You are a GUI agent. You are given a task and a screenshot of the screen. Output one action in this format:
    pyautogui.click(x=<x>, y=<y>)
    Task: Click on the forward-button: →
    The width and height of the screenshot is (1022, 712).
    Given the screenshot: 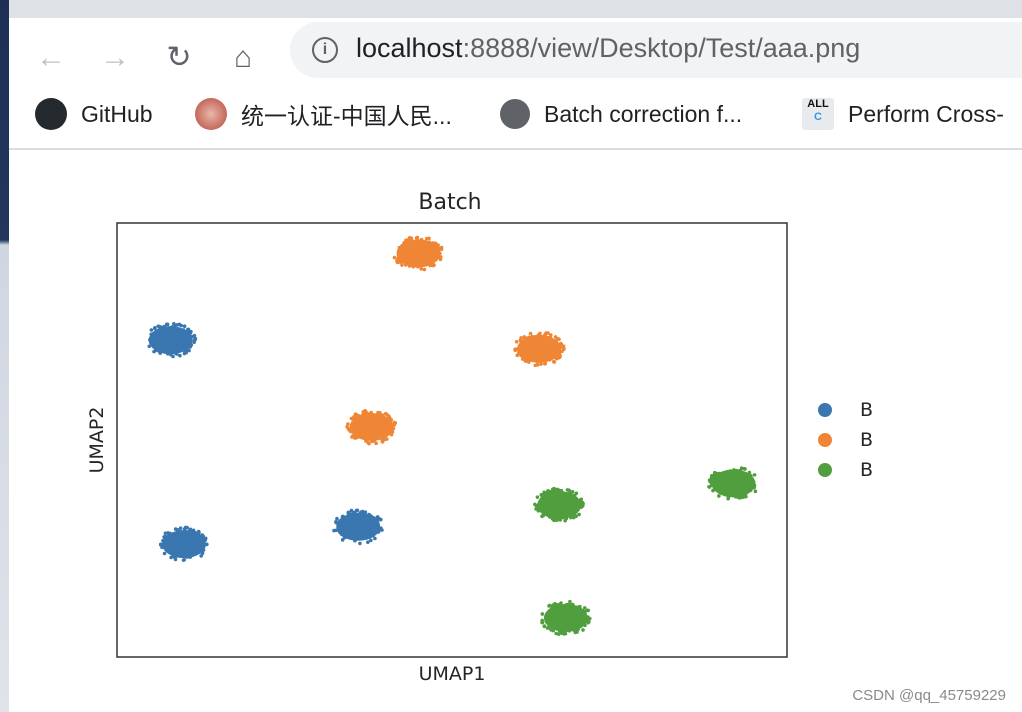 What is the action you would take?
    pyautogui.click(x=115, y=58)
    